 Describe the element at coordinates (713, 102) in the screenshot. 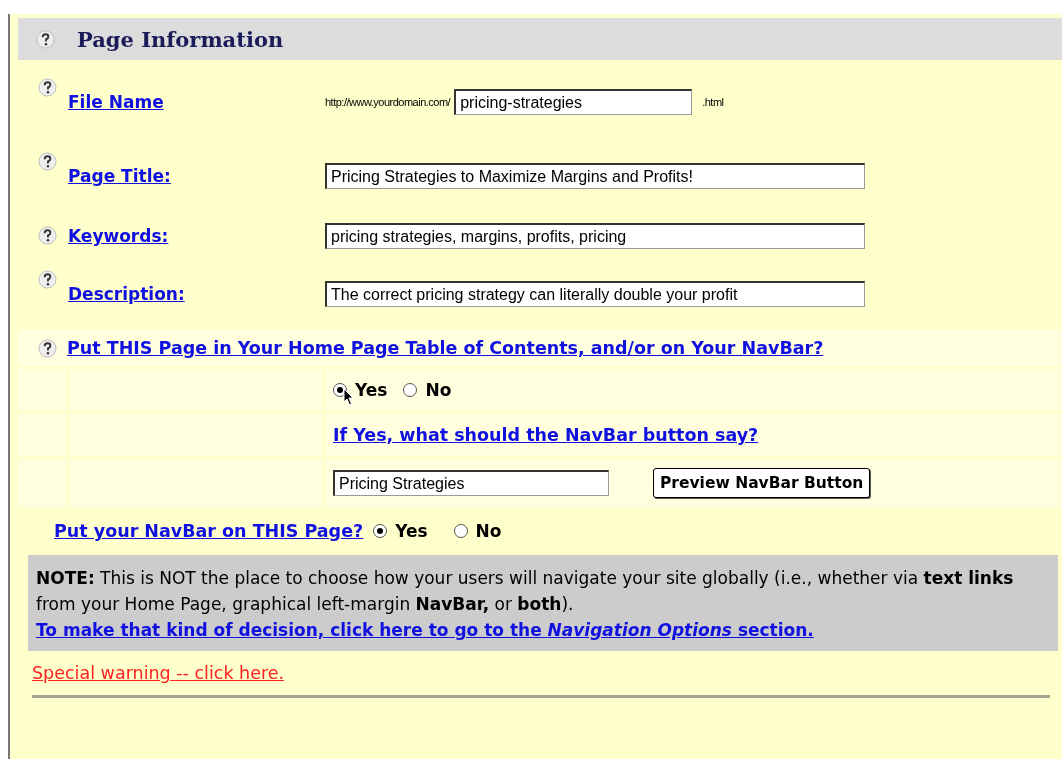

I see `url-suffix: .html` at that location.